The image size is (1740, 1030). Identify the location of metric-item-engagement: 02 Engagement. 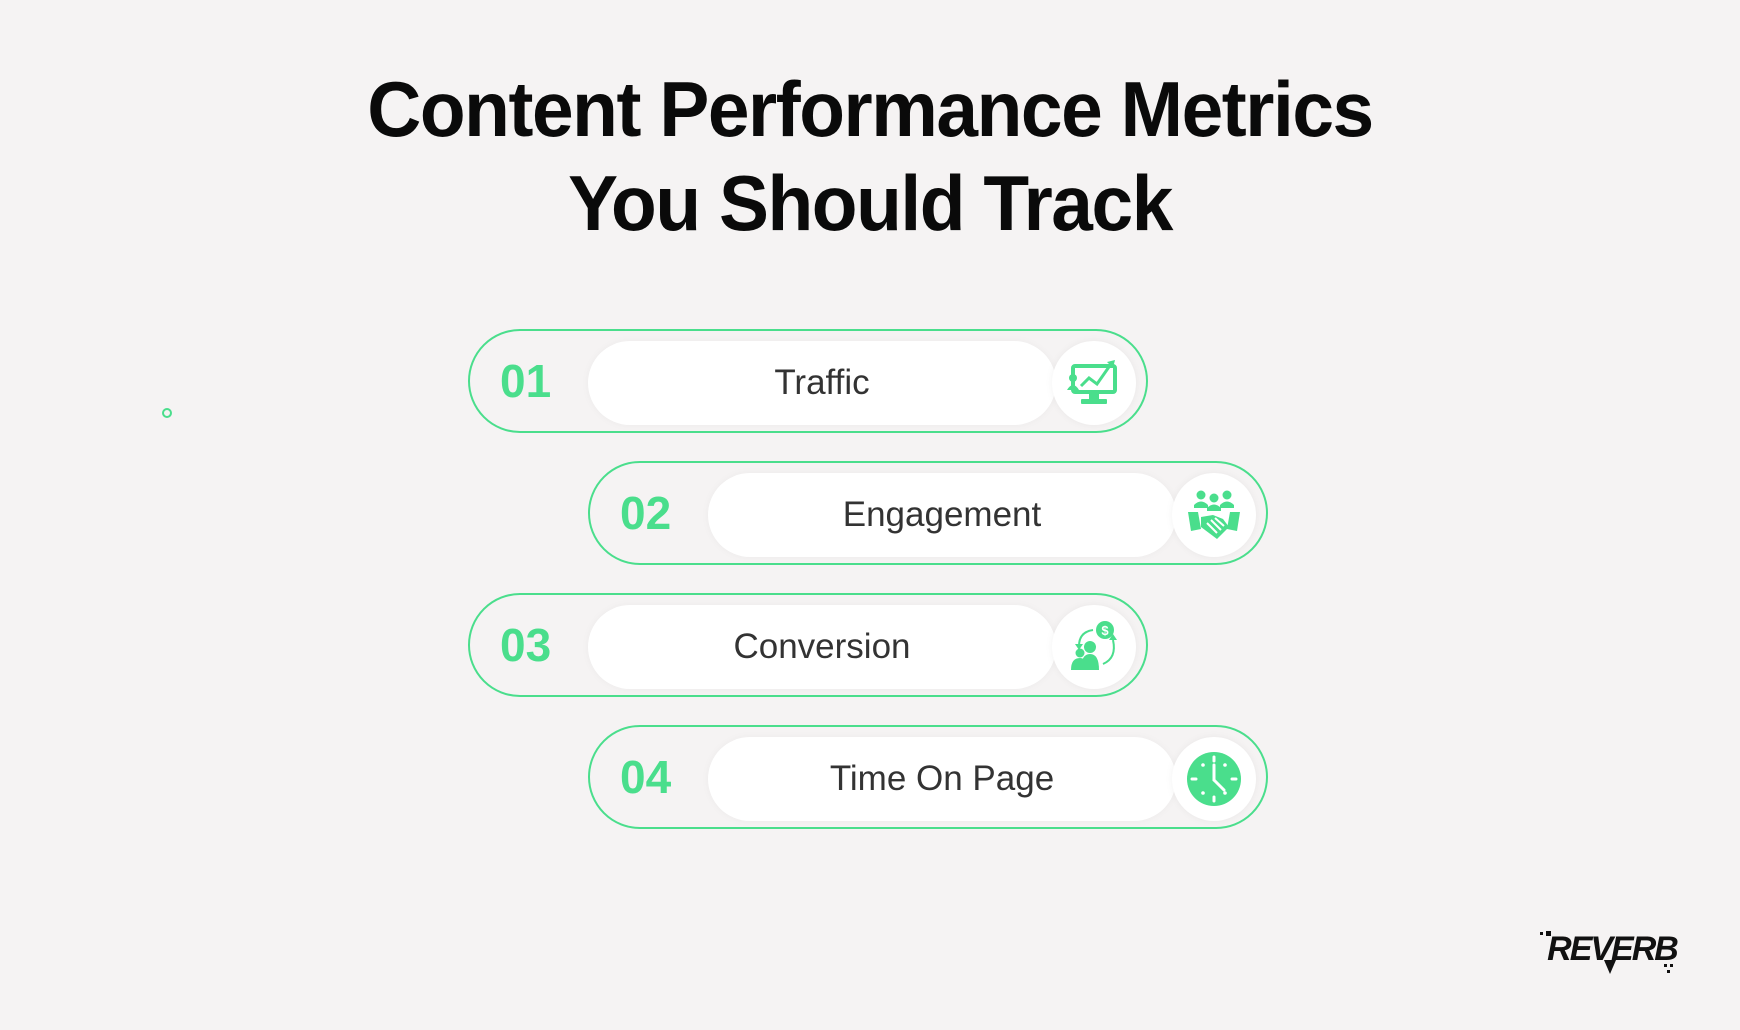
(928, 513).